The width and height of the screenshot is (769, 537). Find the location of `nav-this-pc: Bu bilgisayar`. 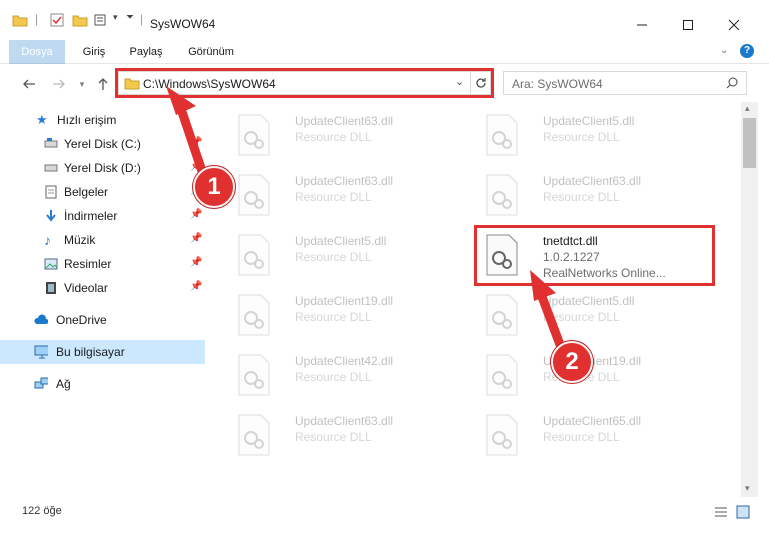

nav-this-pc: Bu bilgisayar is located at coordinates (102, 352).